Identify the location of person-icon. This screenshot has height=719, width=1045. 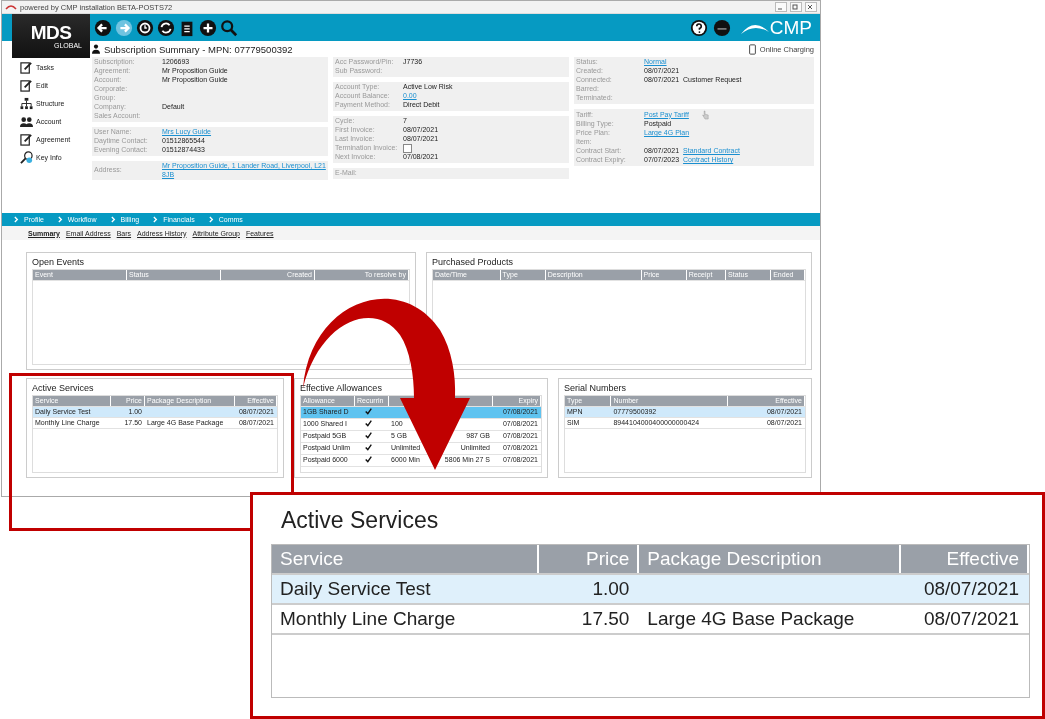
(96, 49).